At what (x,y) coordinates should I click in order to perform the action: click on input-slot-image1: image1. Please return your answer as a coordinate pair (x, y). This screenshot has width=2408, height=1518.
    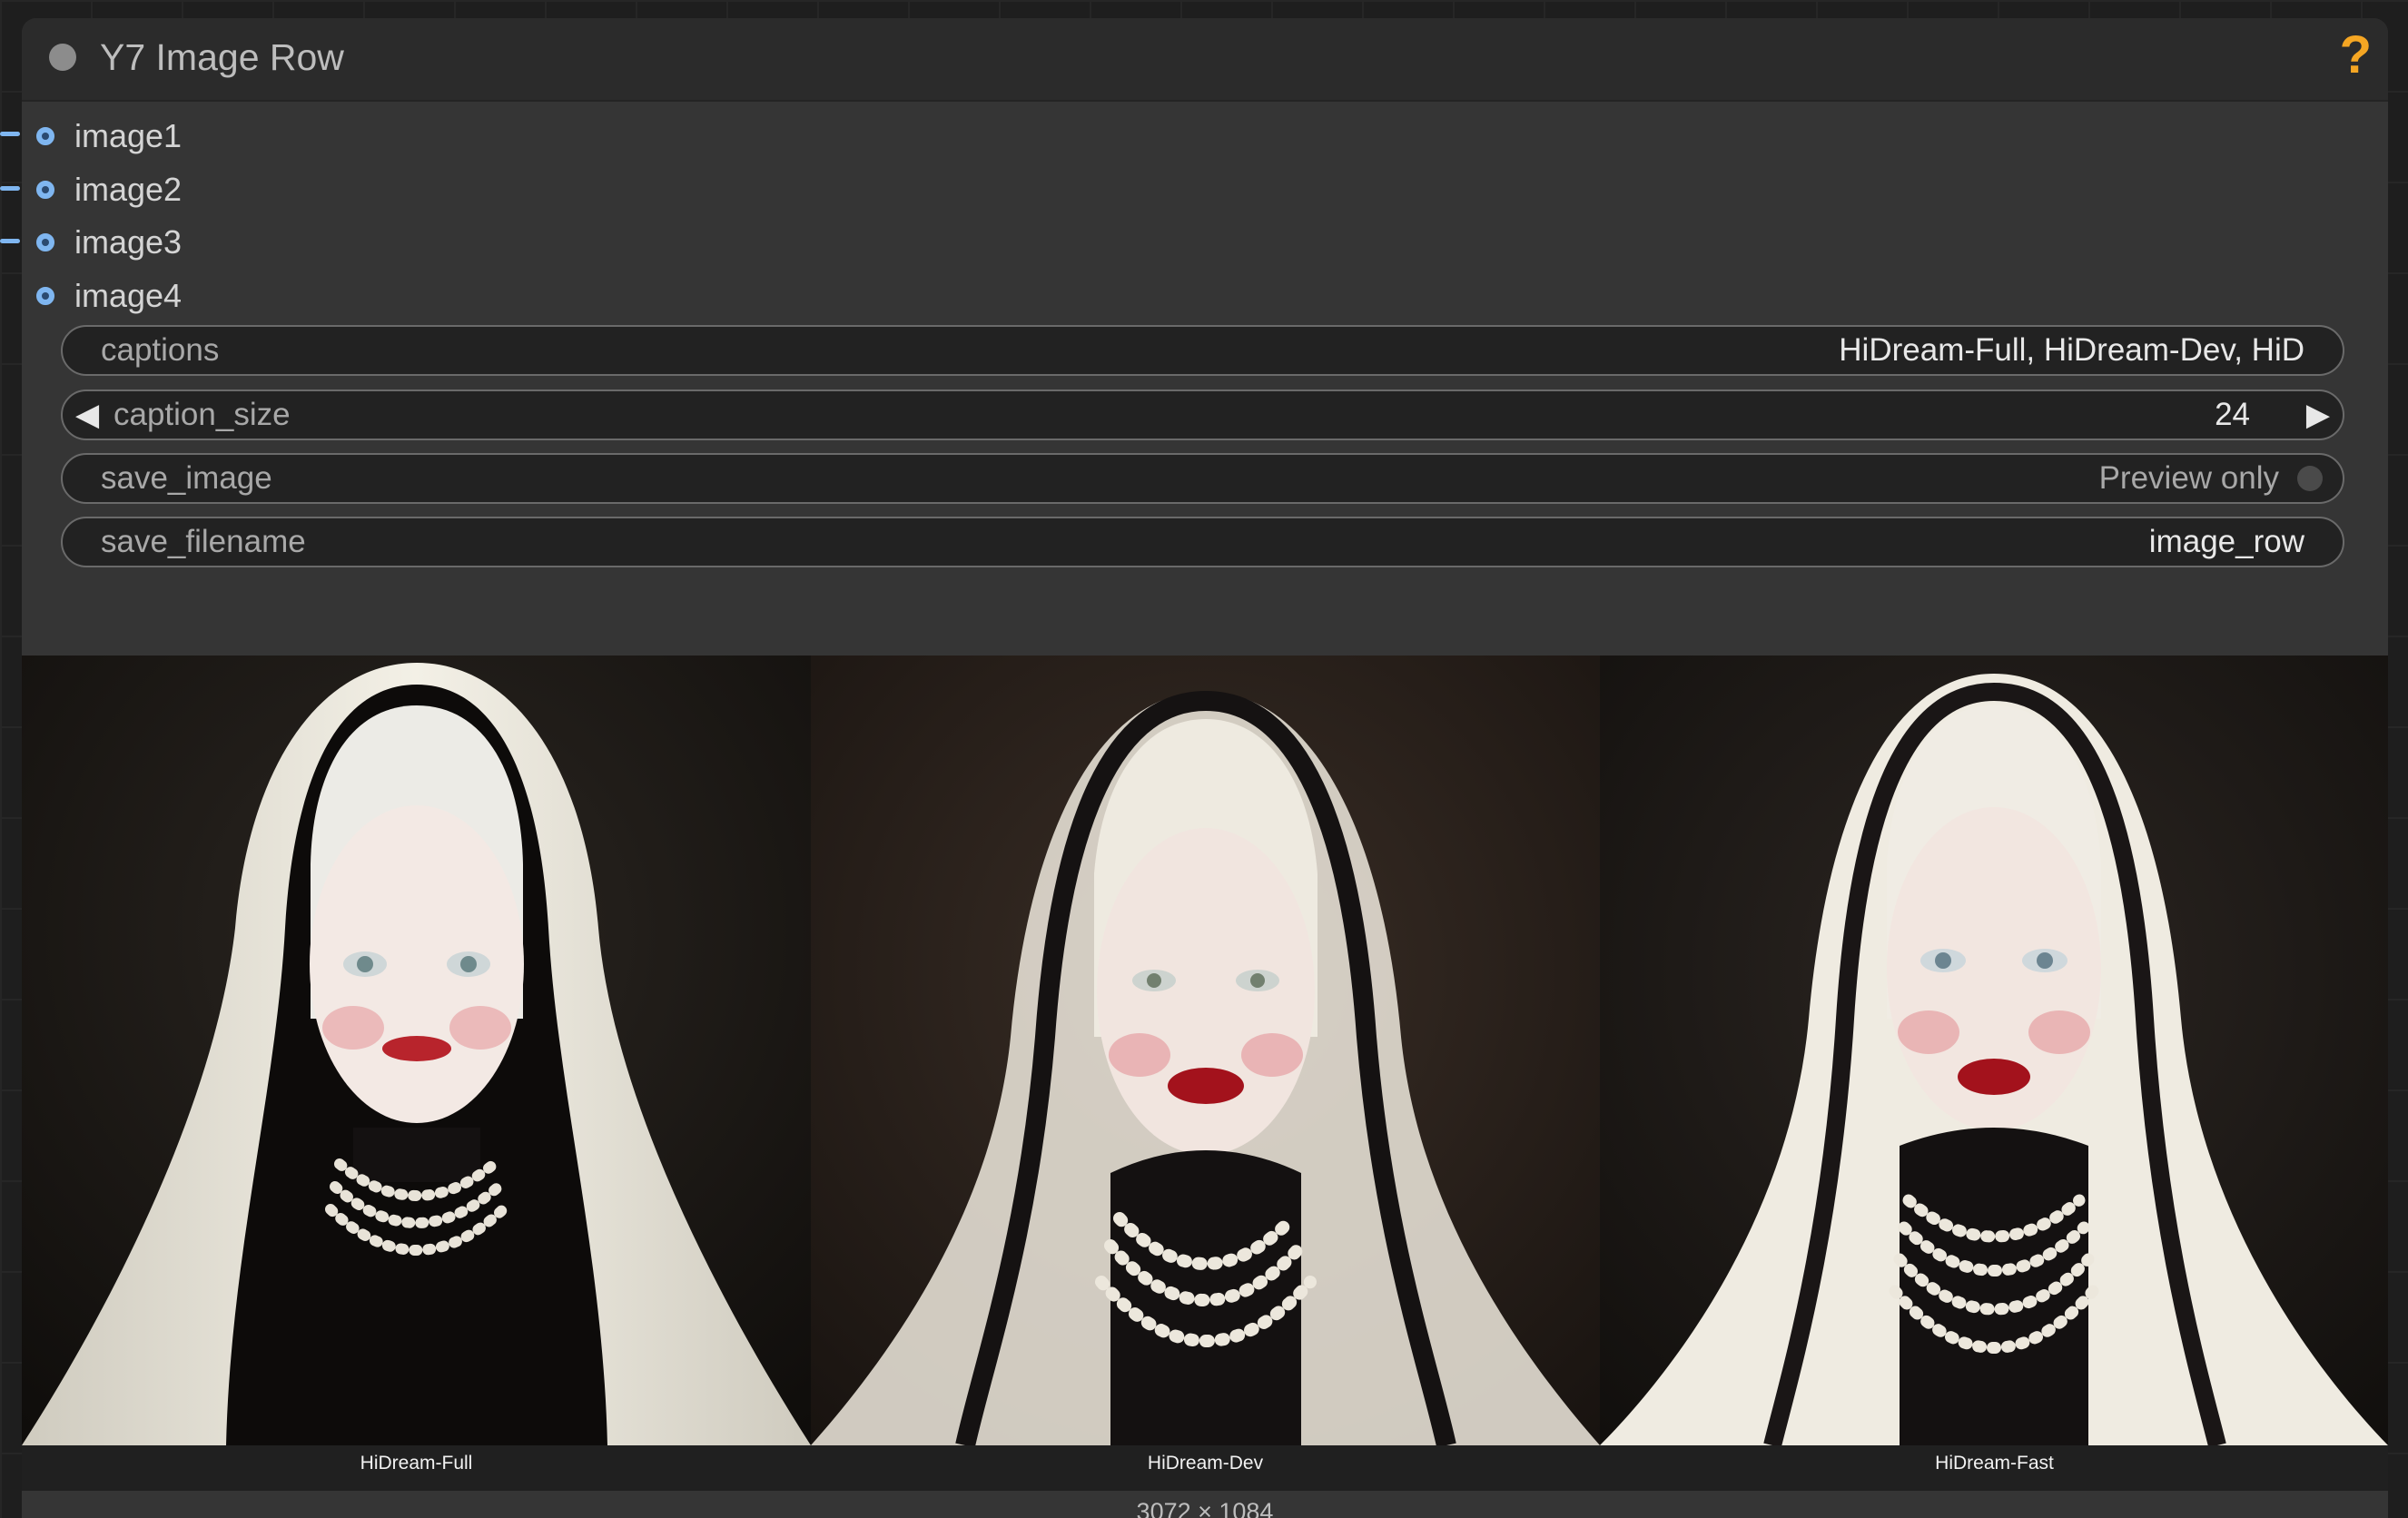
    Looking at the image, I should click on (109, 136).